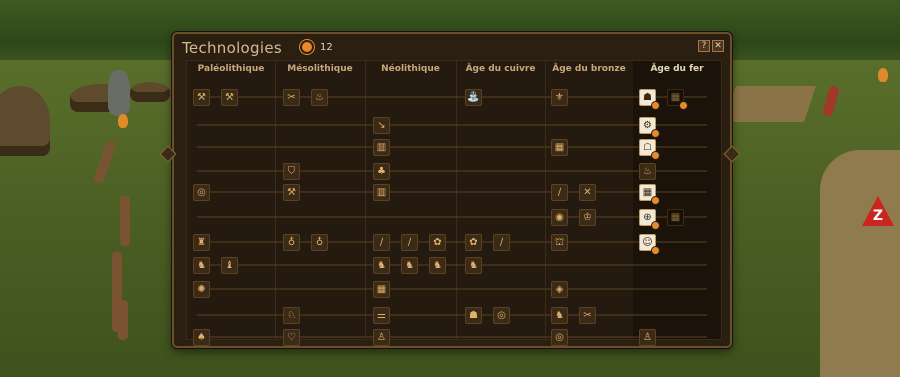  Describe the element at coordinates (860, 263) in the screenshot. I see `thatched-roof` at that location.